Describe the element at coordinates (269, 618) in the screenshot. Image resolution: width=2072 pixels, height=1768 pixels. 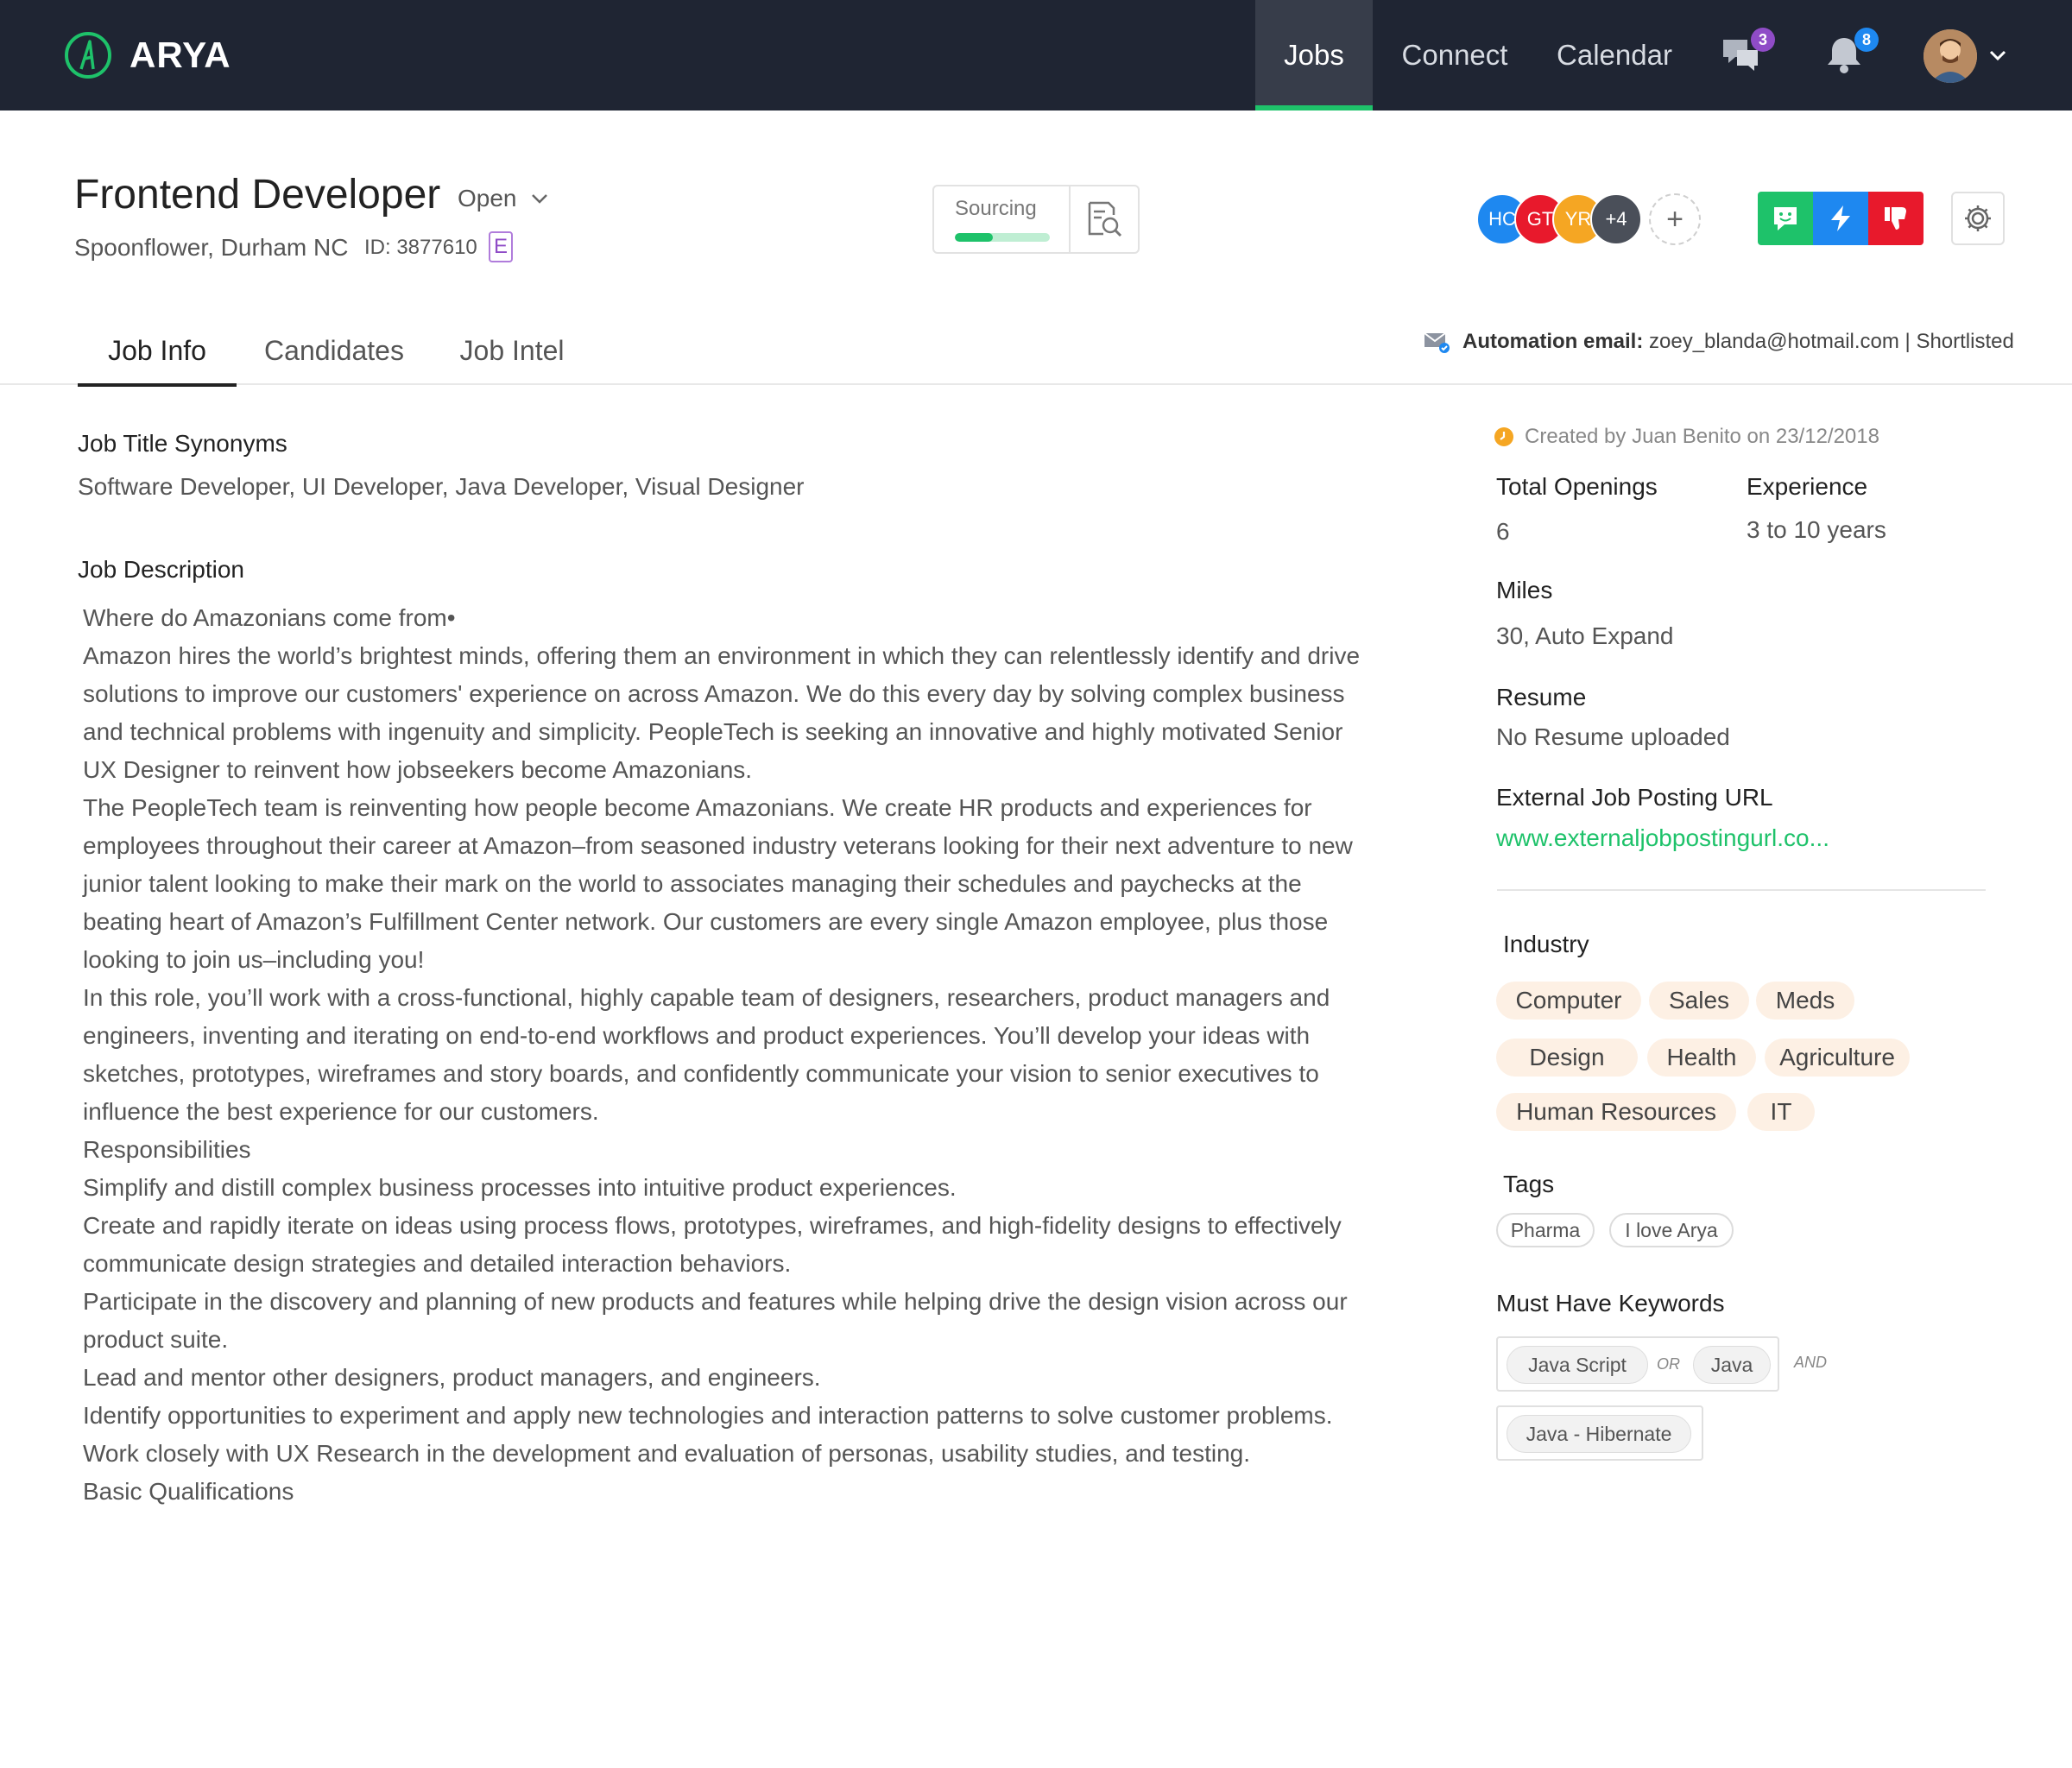
I see `description-paragraph: Where do Amazonians come from•` at that location.